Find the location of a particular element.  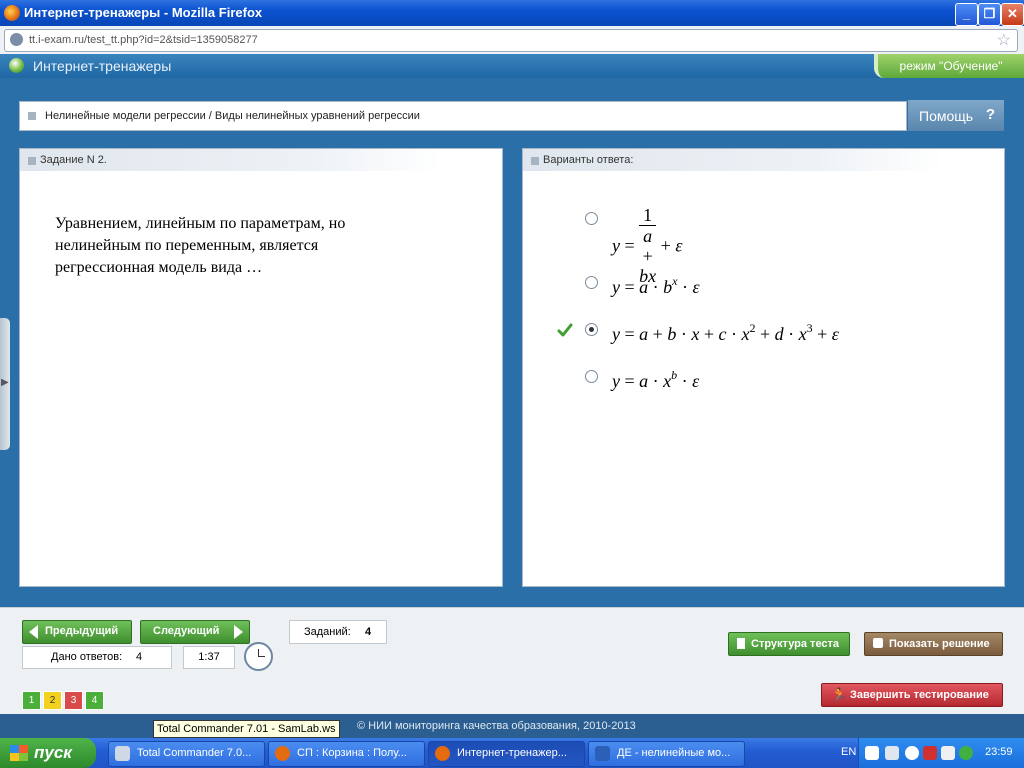

show-solution-button: Показать решение is located at coordinates (933, 644).